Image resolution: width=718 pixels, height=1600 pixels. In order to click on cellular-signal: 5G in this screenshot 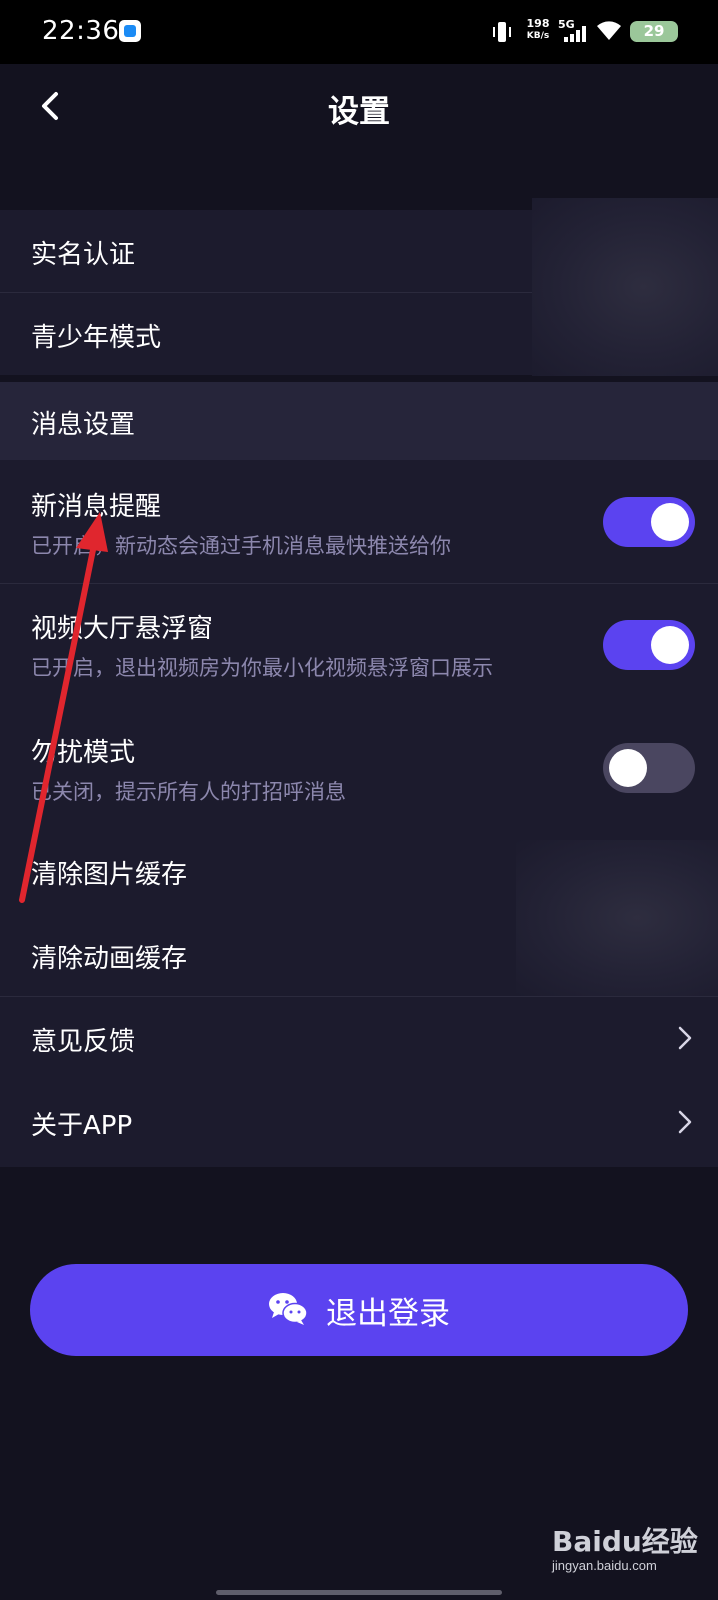, I will do `click(574, 31)`.